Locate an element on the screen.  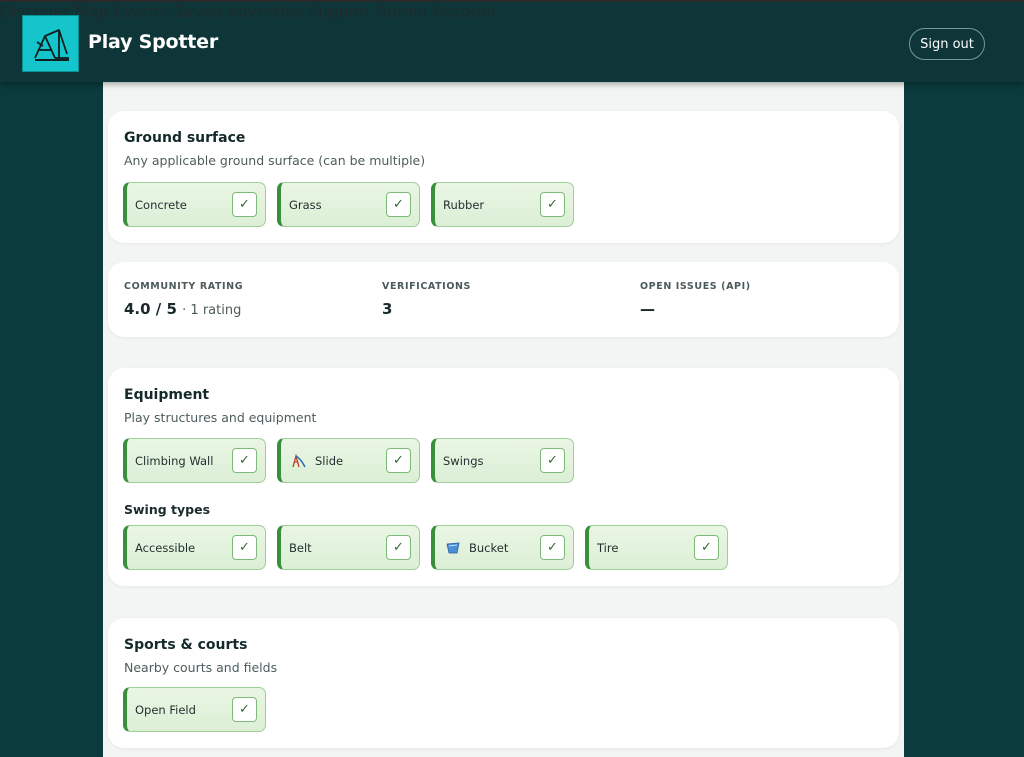
chip-climbing-wall: Climbing Wall ✓ is located at coordinates (194, 460).